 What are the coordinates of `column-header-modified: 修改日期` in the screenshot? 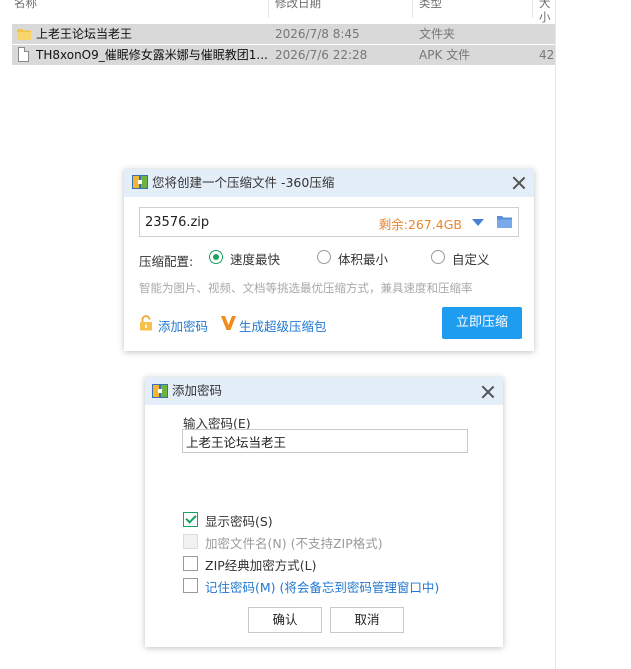 It's located at (298, 7).